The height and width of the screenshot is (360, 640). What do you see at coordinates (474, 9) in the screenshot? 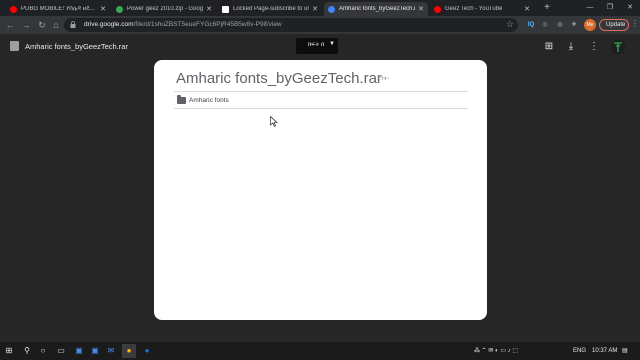
I see `tab-label: Geez Tech - YouTube` at bounding box center [474, 9].